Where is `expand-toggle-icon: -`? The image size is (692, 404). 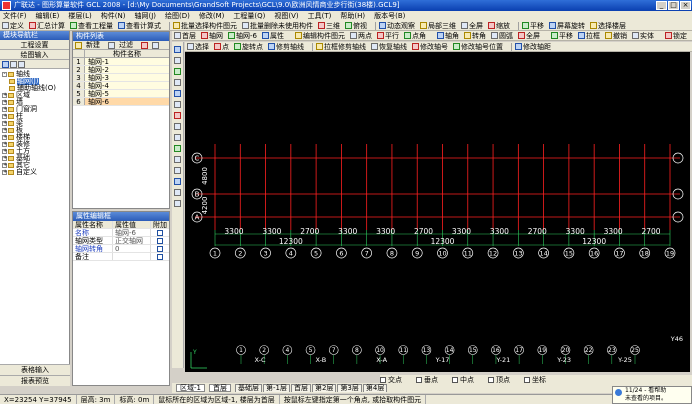
expand-toggle-icon: - is located at coordinates (4, 74).